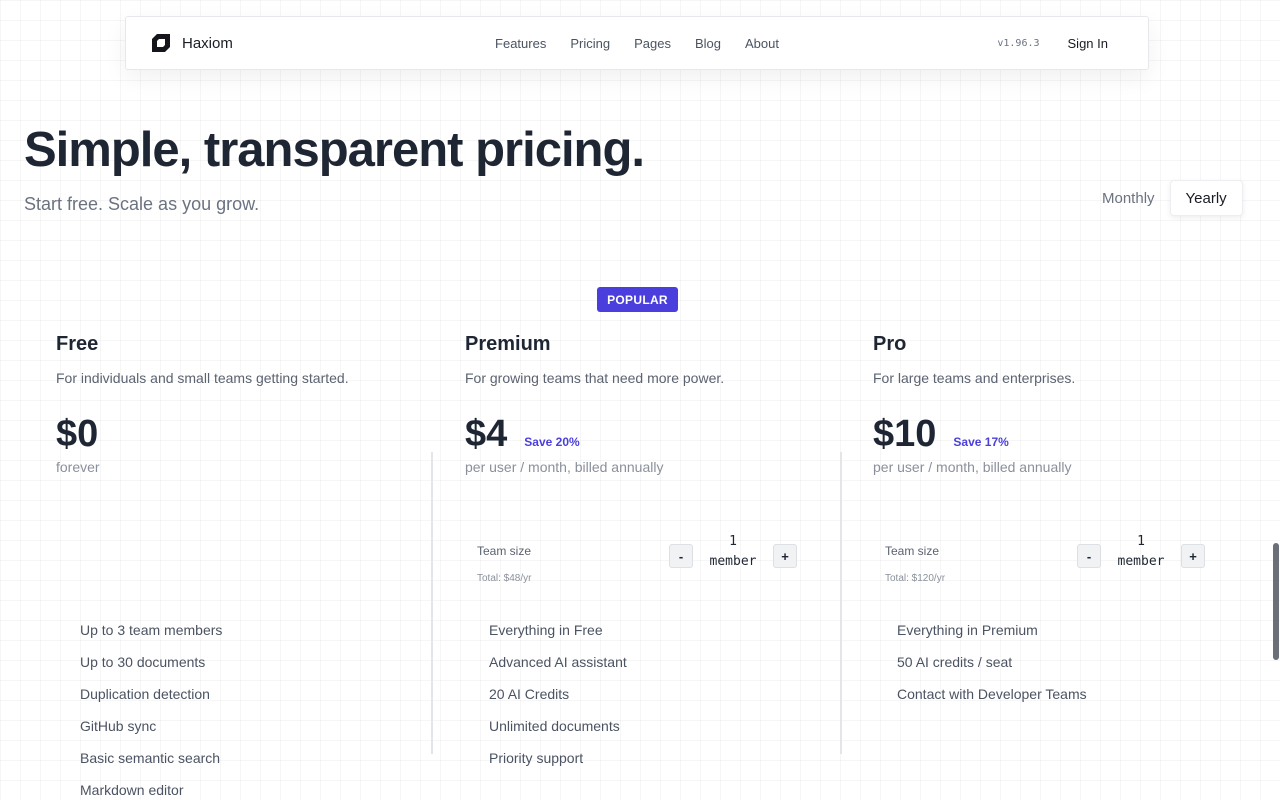 Image resolution: width=1280 pixels, height=800 pixels. I want to click on plan-price: $0, so click(77, 434).